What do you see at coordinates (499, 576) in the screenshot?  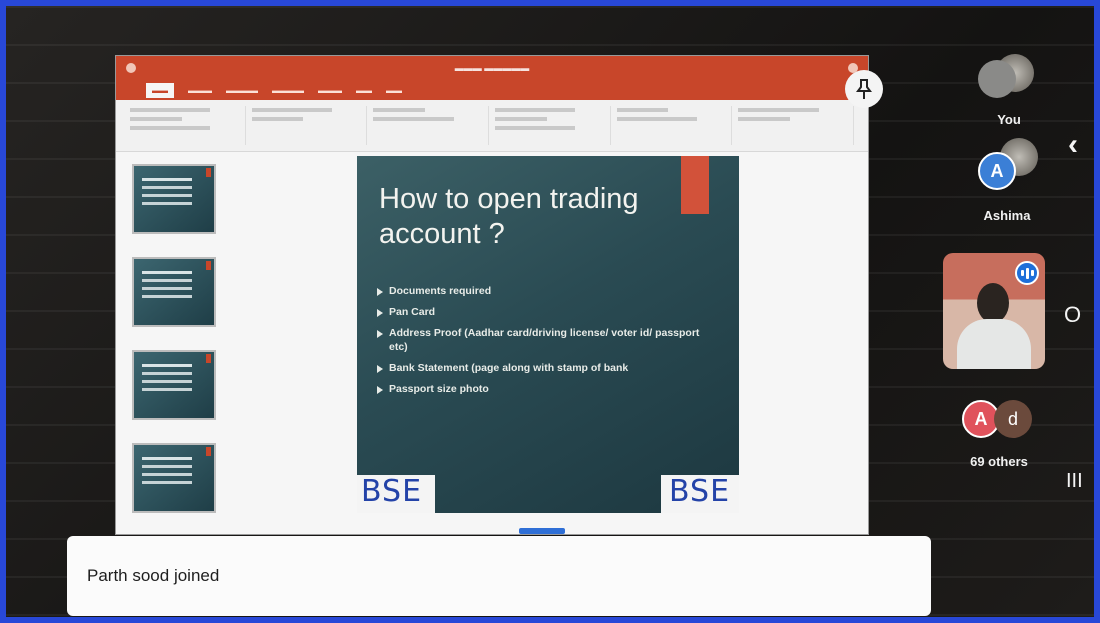 I see `join-notification: Parth sood joined` at bounding box center [499, 576].